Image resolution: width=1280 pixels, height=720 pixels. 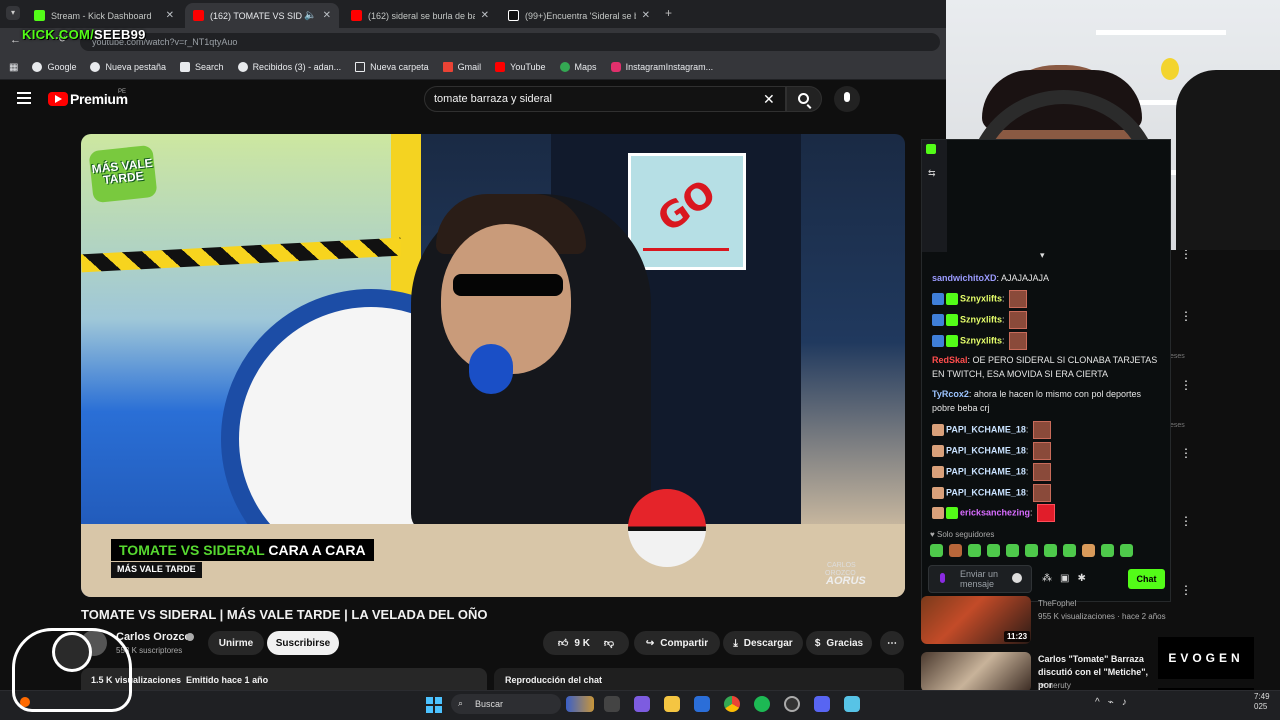 I want to click on bookmark-gmail: Gmail, so click(x=461, y=67).